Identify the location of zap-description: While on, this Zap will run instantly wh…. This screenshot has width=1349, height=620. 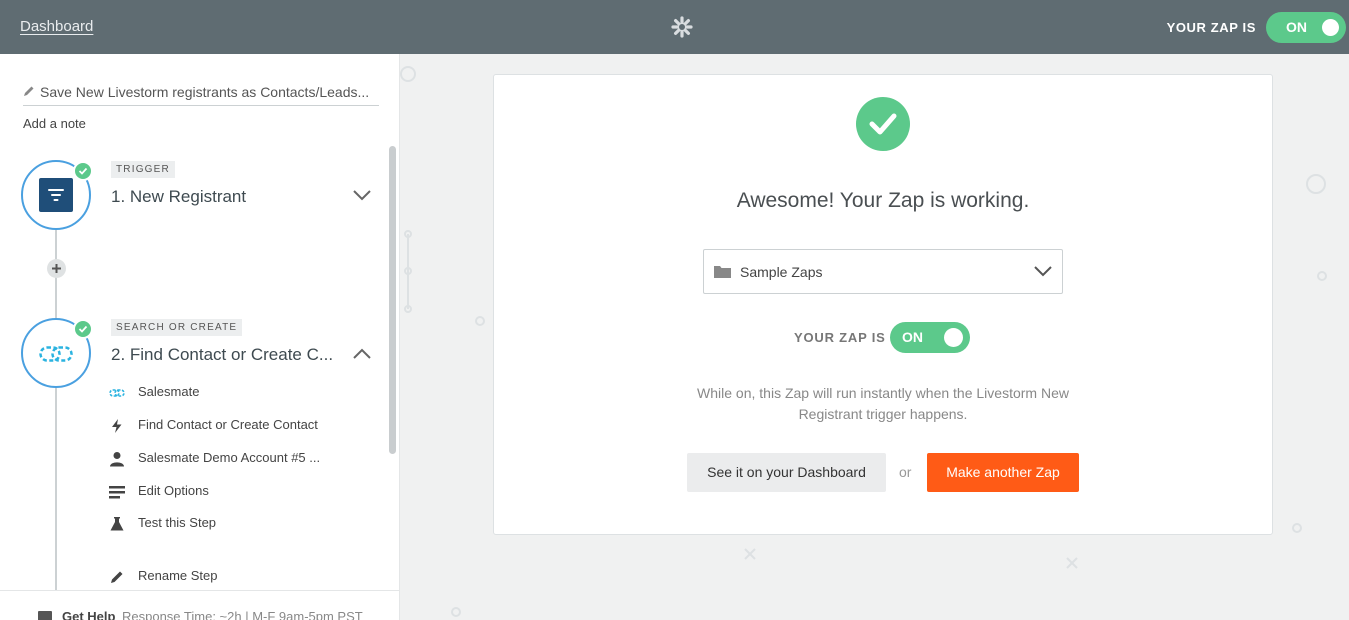
(883, 403).